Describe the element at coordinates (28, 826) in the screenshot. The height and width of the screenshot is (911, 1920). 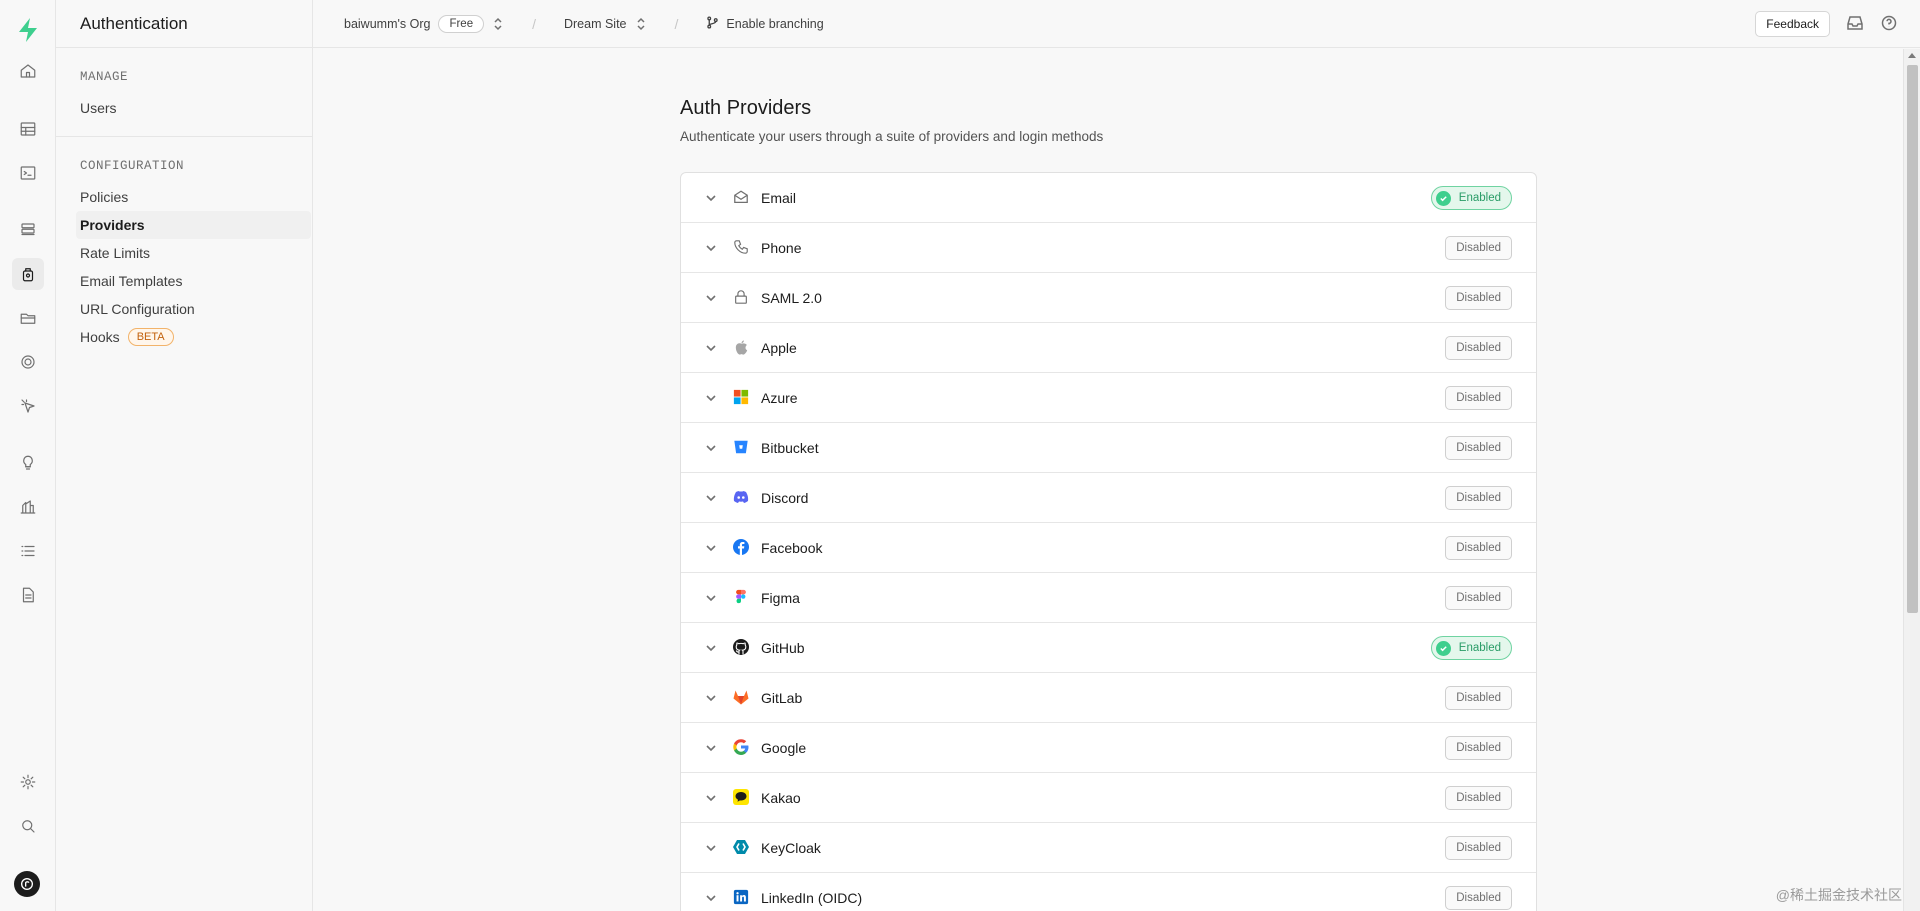
I see `search-icon` at that location.